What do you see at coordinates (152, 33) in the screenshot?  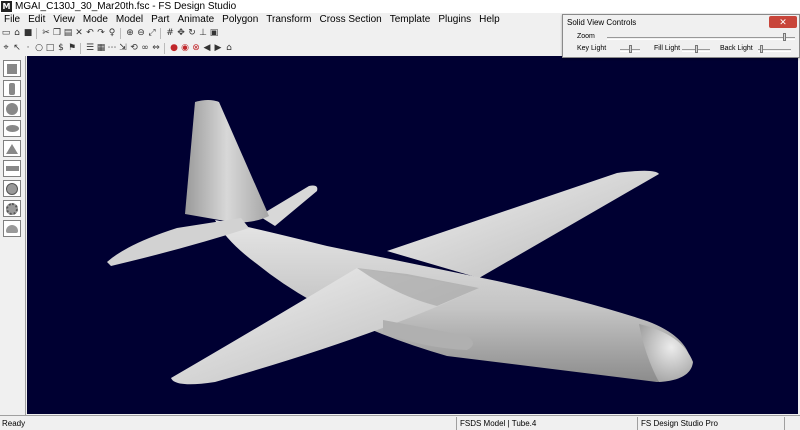 I see `fit-view-icon: ⤢` at bounding box center [152, 33].